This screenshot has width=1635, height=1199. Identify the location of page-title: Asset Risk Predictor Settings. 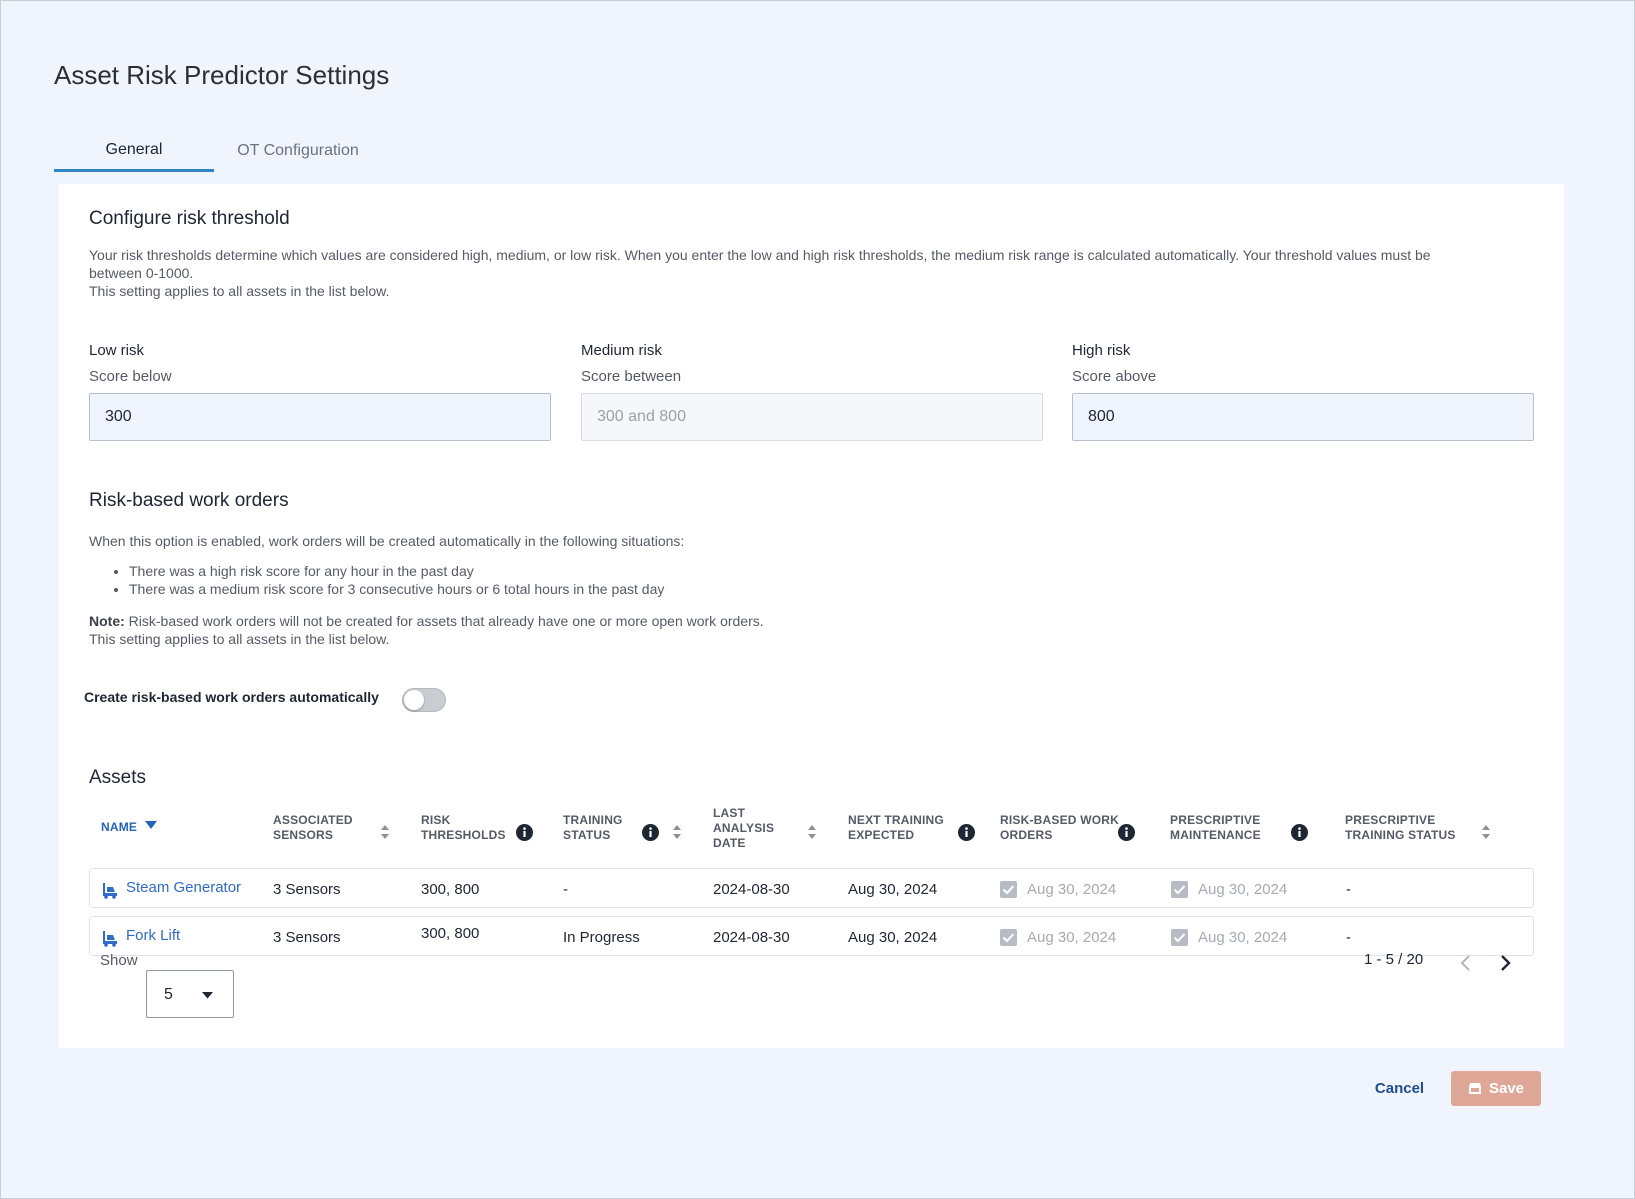
(222, 75).